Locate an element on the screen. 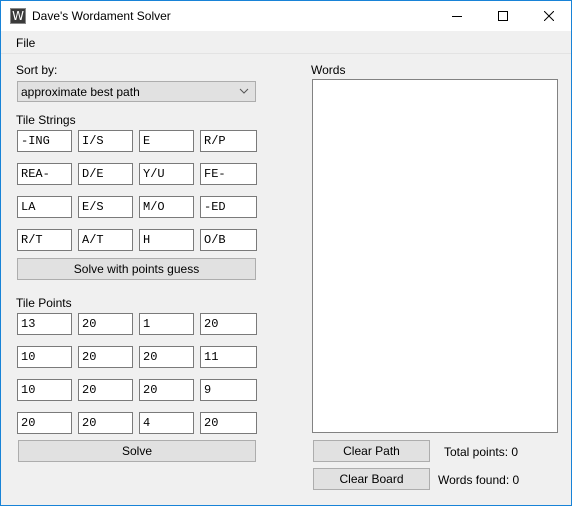 This screenshot has width=572, height=506. tile-points-input: 4 is located at coordinates (166, 423).